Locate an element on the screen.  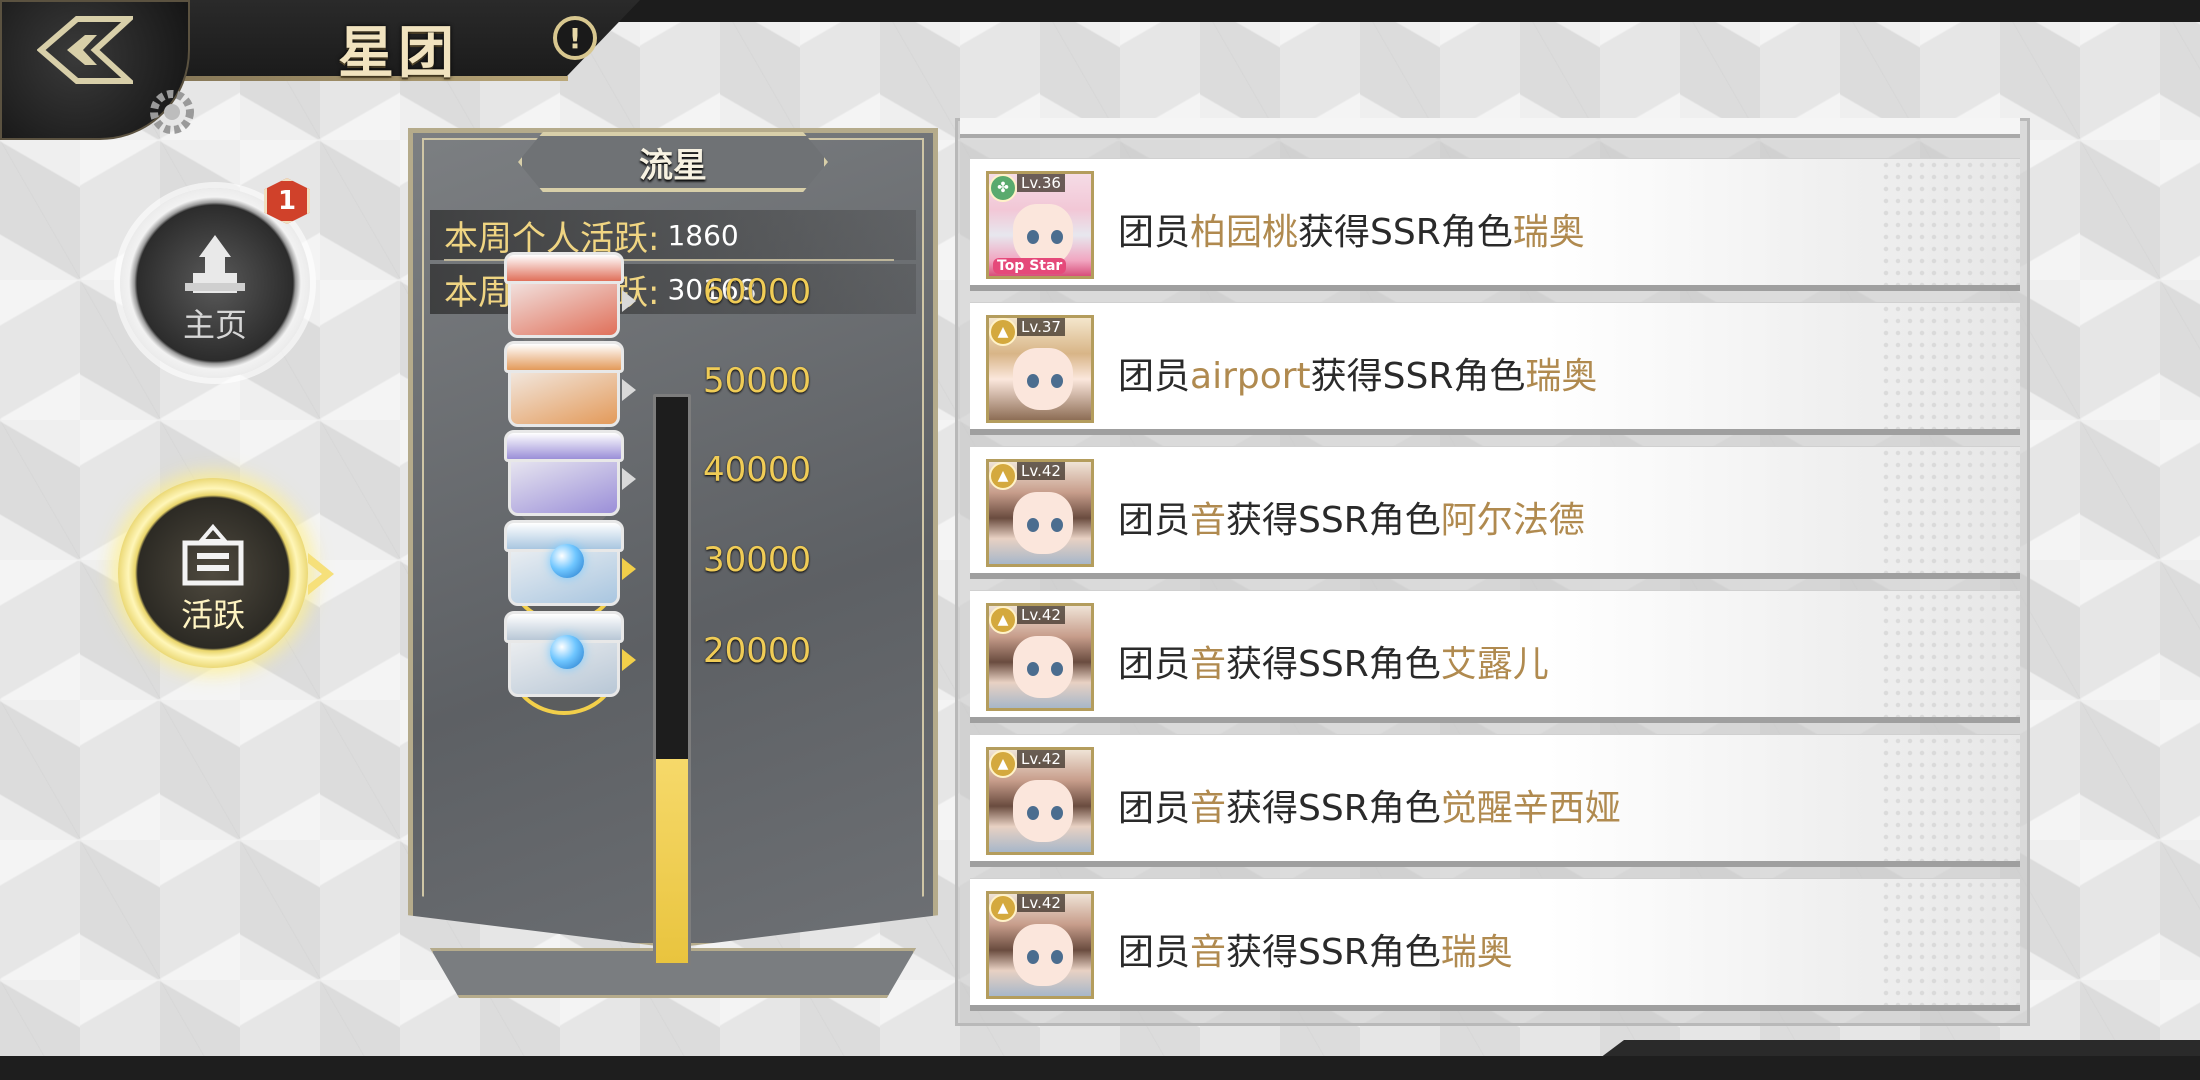
bottom-bar is located at coordinates (1100, 1068).